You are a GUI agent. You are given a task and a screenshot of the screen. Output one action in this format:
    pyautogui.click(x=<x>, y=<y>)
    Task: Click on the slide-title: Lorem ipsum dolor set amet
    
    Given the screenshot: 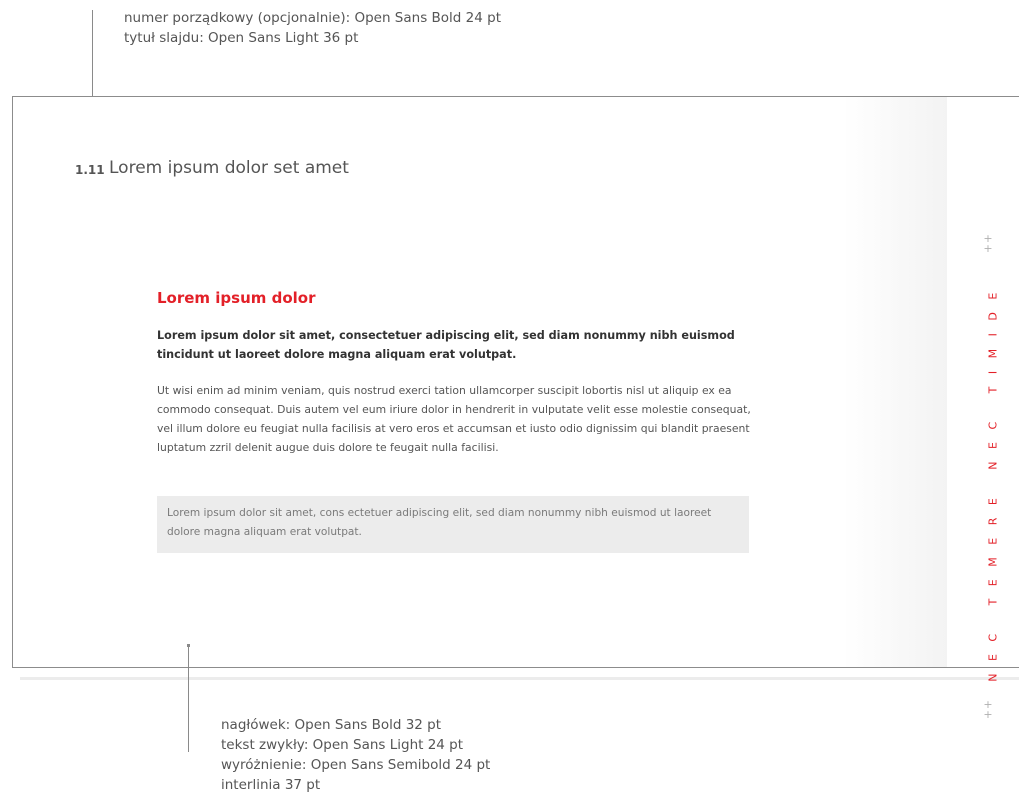 What is the action you would take?
    pyautogui.click(x=229, y=168)
    